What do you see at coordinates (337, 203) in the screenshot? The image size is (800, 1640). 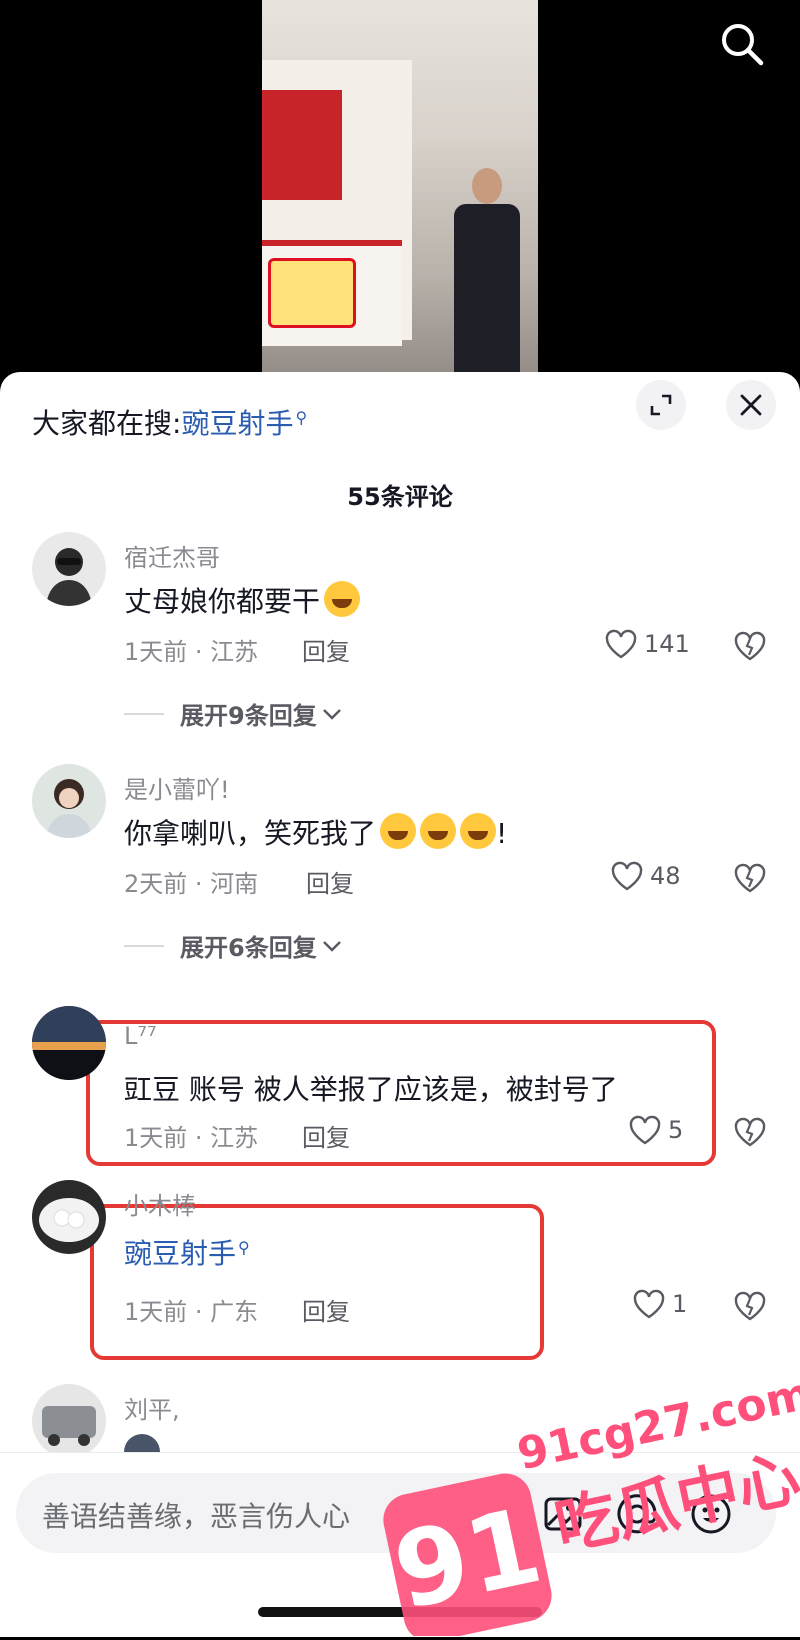 I see `video-shop-stall` at bounding box center [337, 203].